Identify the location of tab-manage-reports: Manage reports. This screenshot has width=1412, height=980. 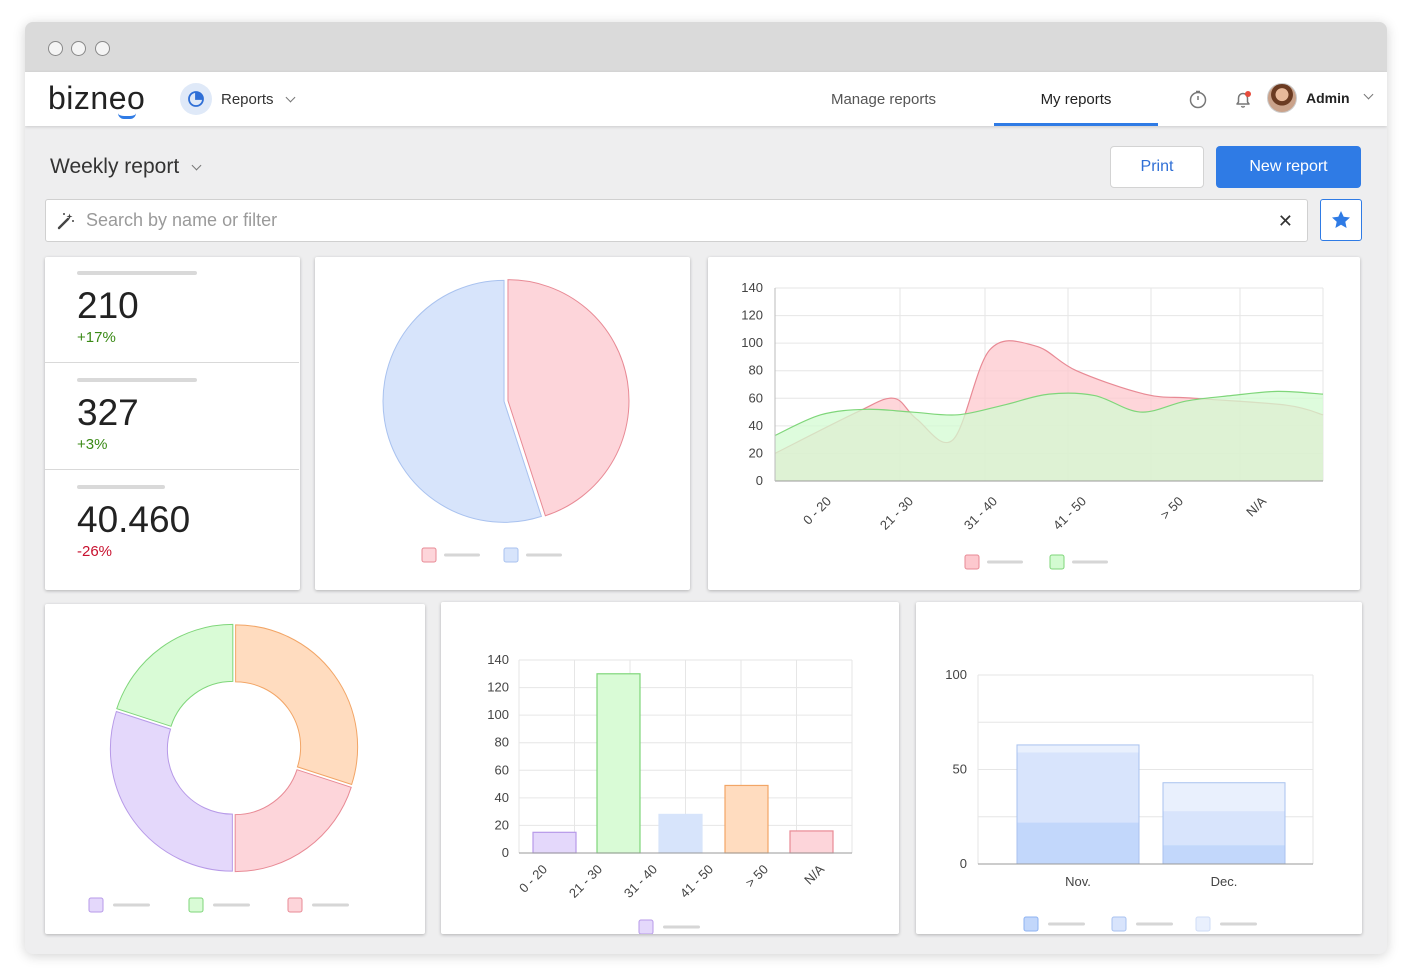
(883, 99).